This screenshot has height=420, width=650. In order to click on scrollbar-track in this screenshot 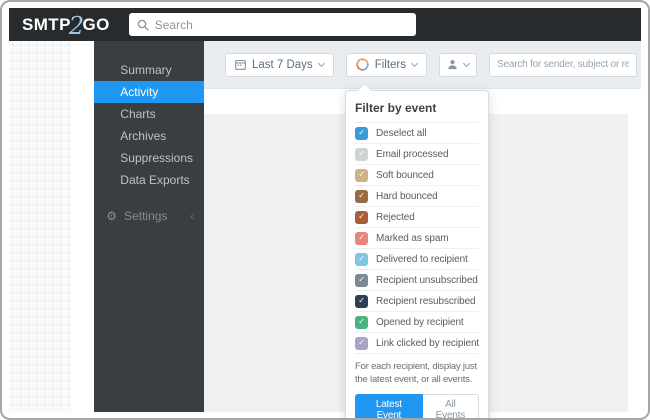, I will do `click(634, 250)`.